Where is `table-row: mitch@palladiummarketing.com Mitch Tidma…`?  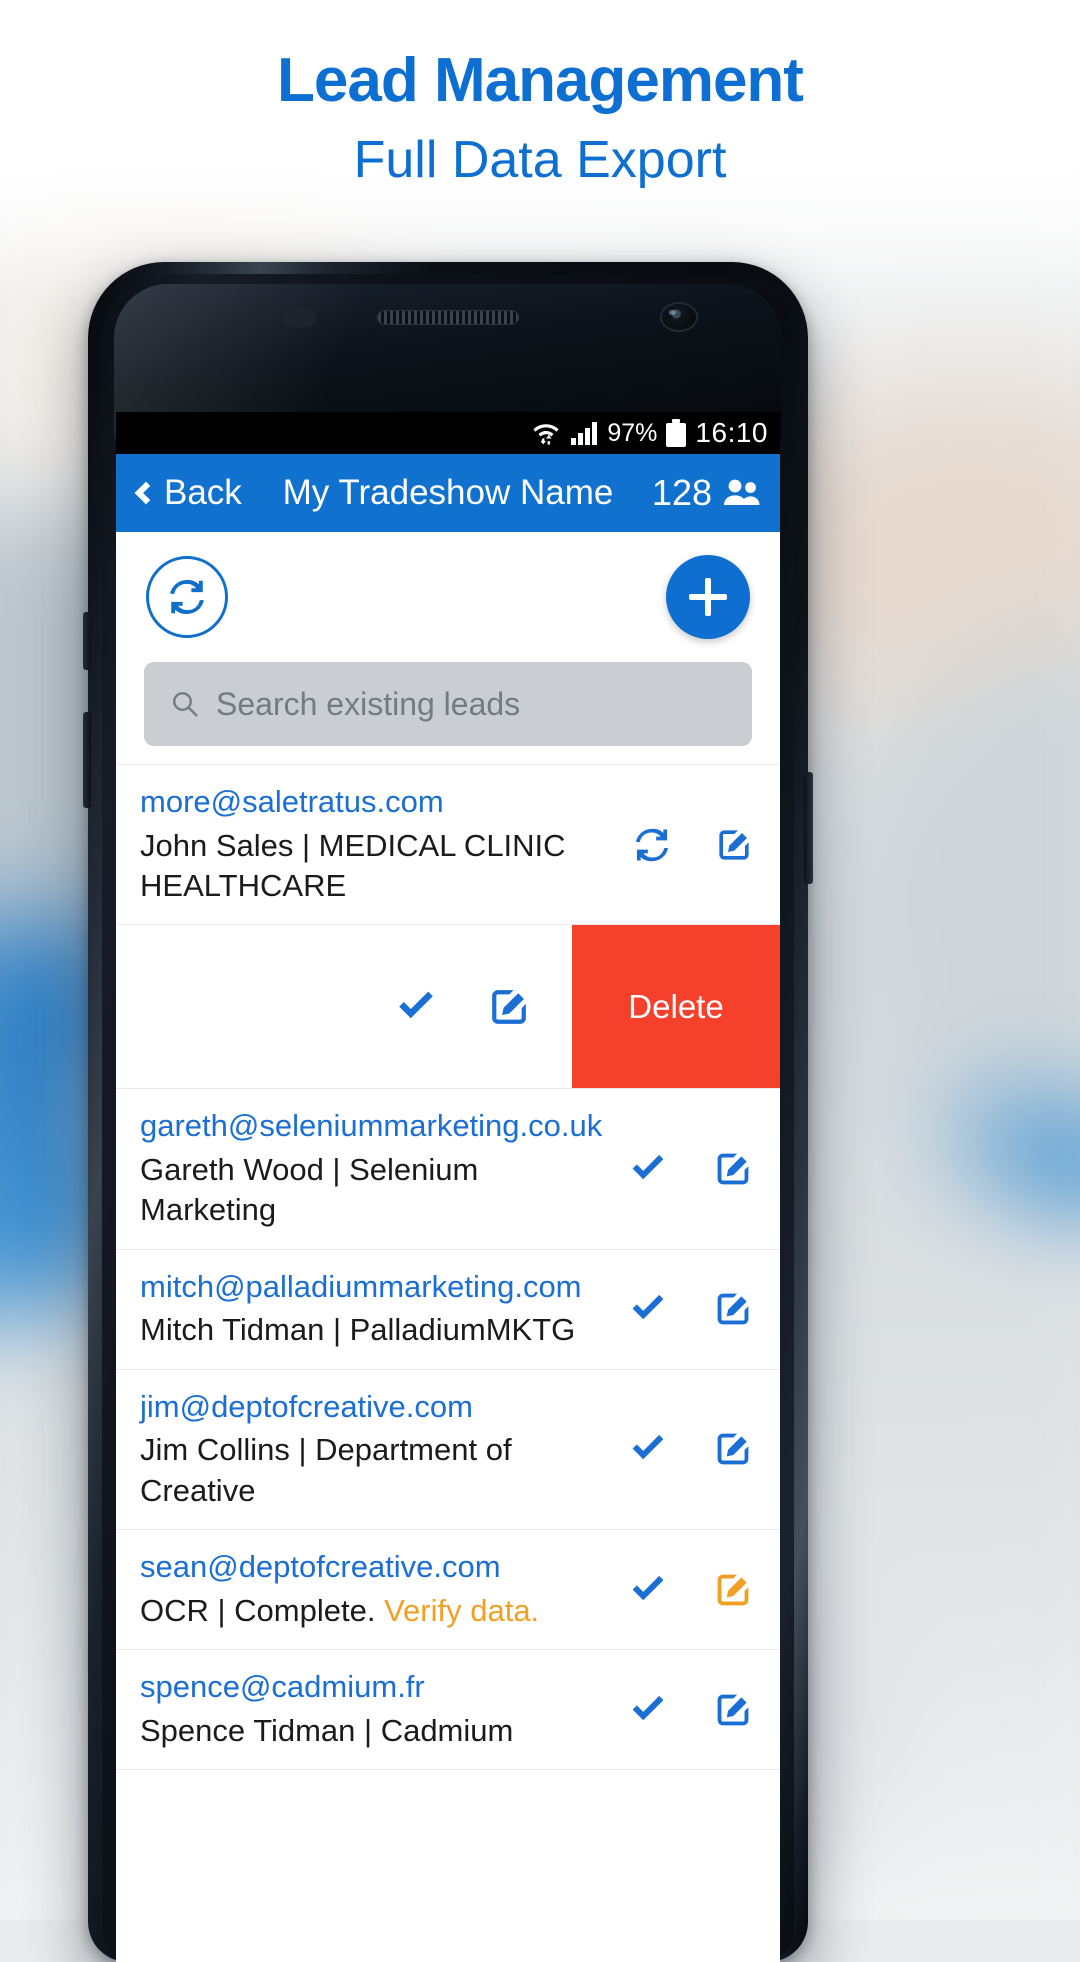 table-row: mitch@palladiummarketing.com Mitch Tidma… is located at coordinates (448, 1308).